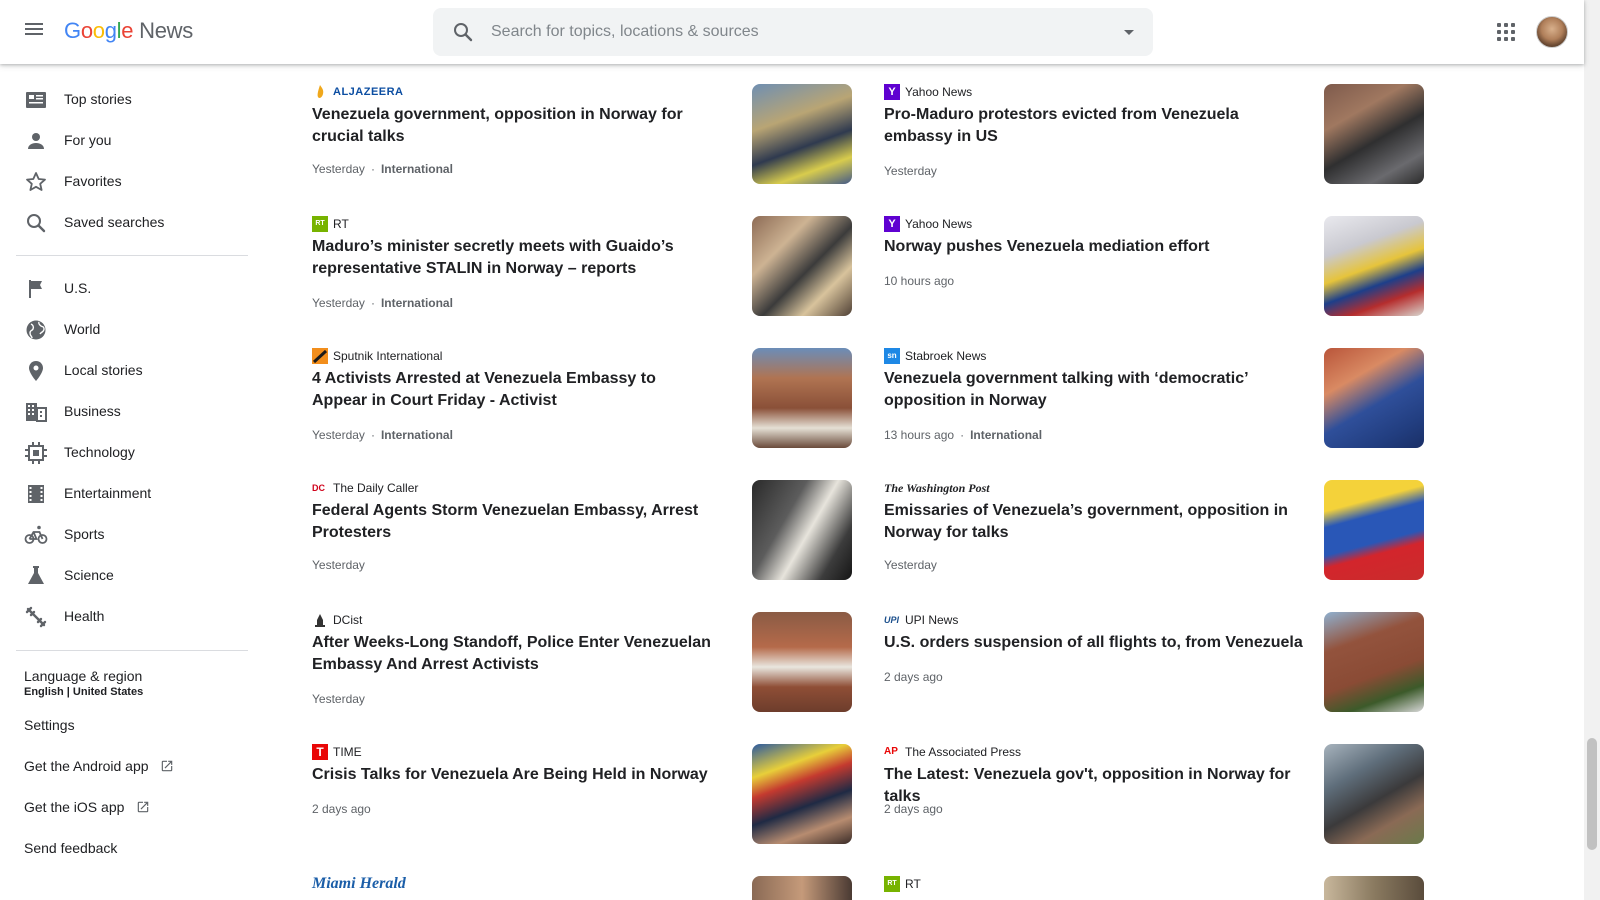 This screenshot has height=900, width=1600. Describe the element at coordinates (36, 371) in the screenshot. I see `location-pin-icon` at that location.